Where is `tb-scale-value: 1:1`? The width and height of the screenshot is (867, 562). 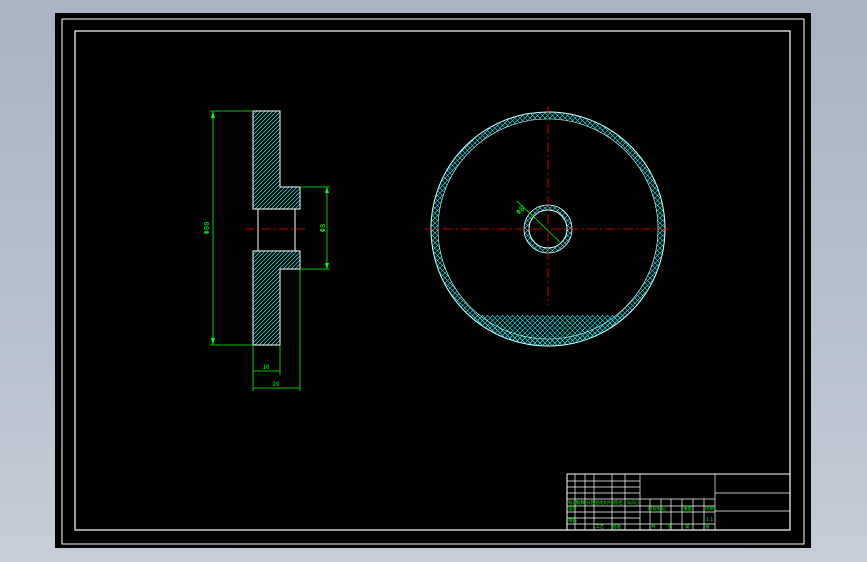 tb-scale-value: 1:1 is located at coordinates (709, 520).